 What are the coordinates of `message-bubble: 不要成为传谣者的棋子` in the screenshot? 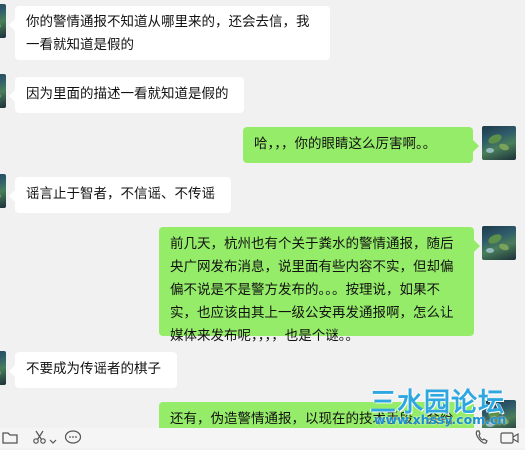 It's located at (93, 370).